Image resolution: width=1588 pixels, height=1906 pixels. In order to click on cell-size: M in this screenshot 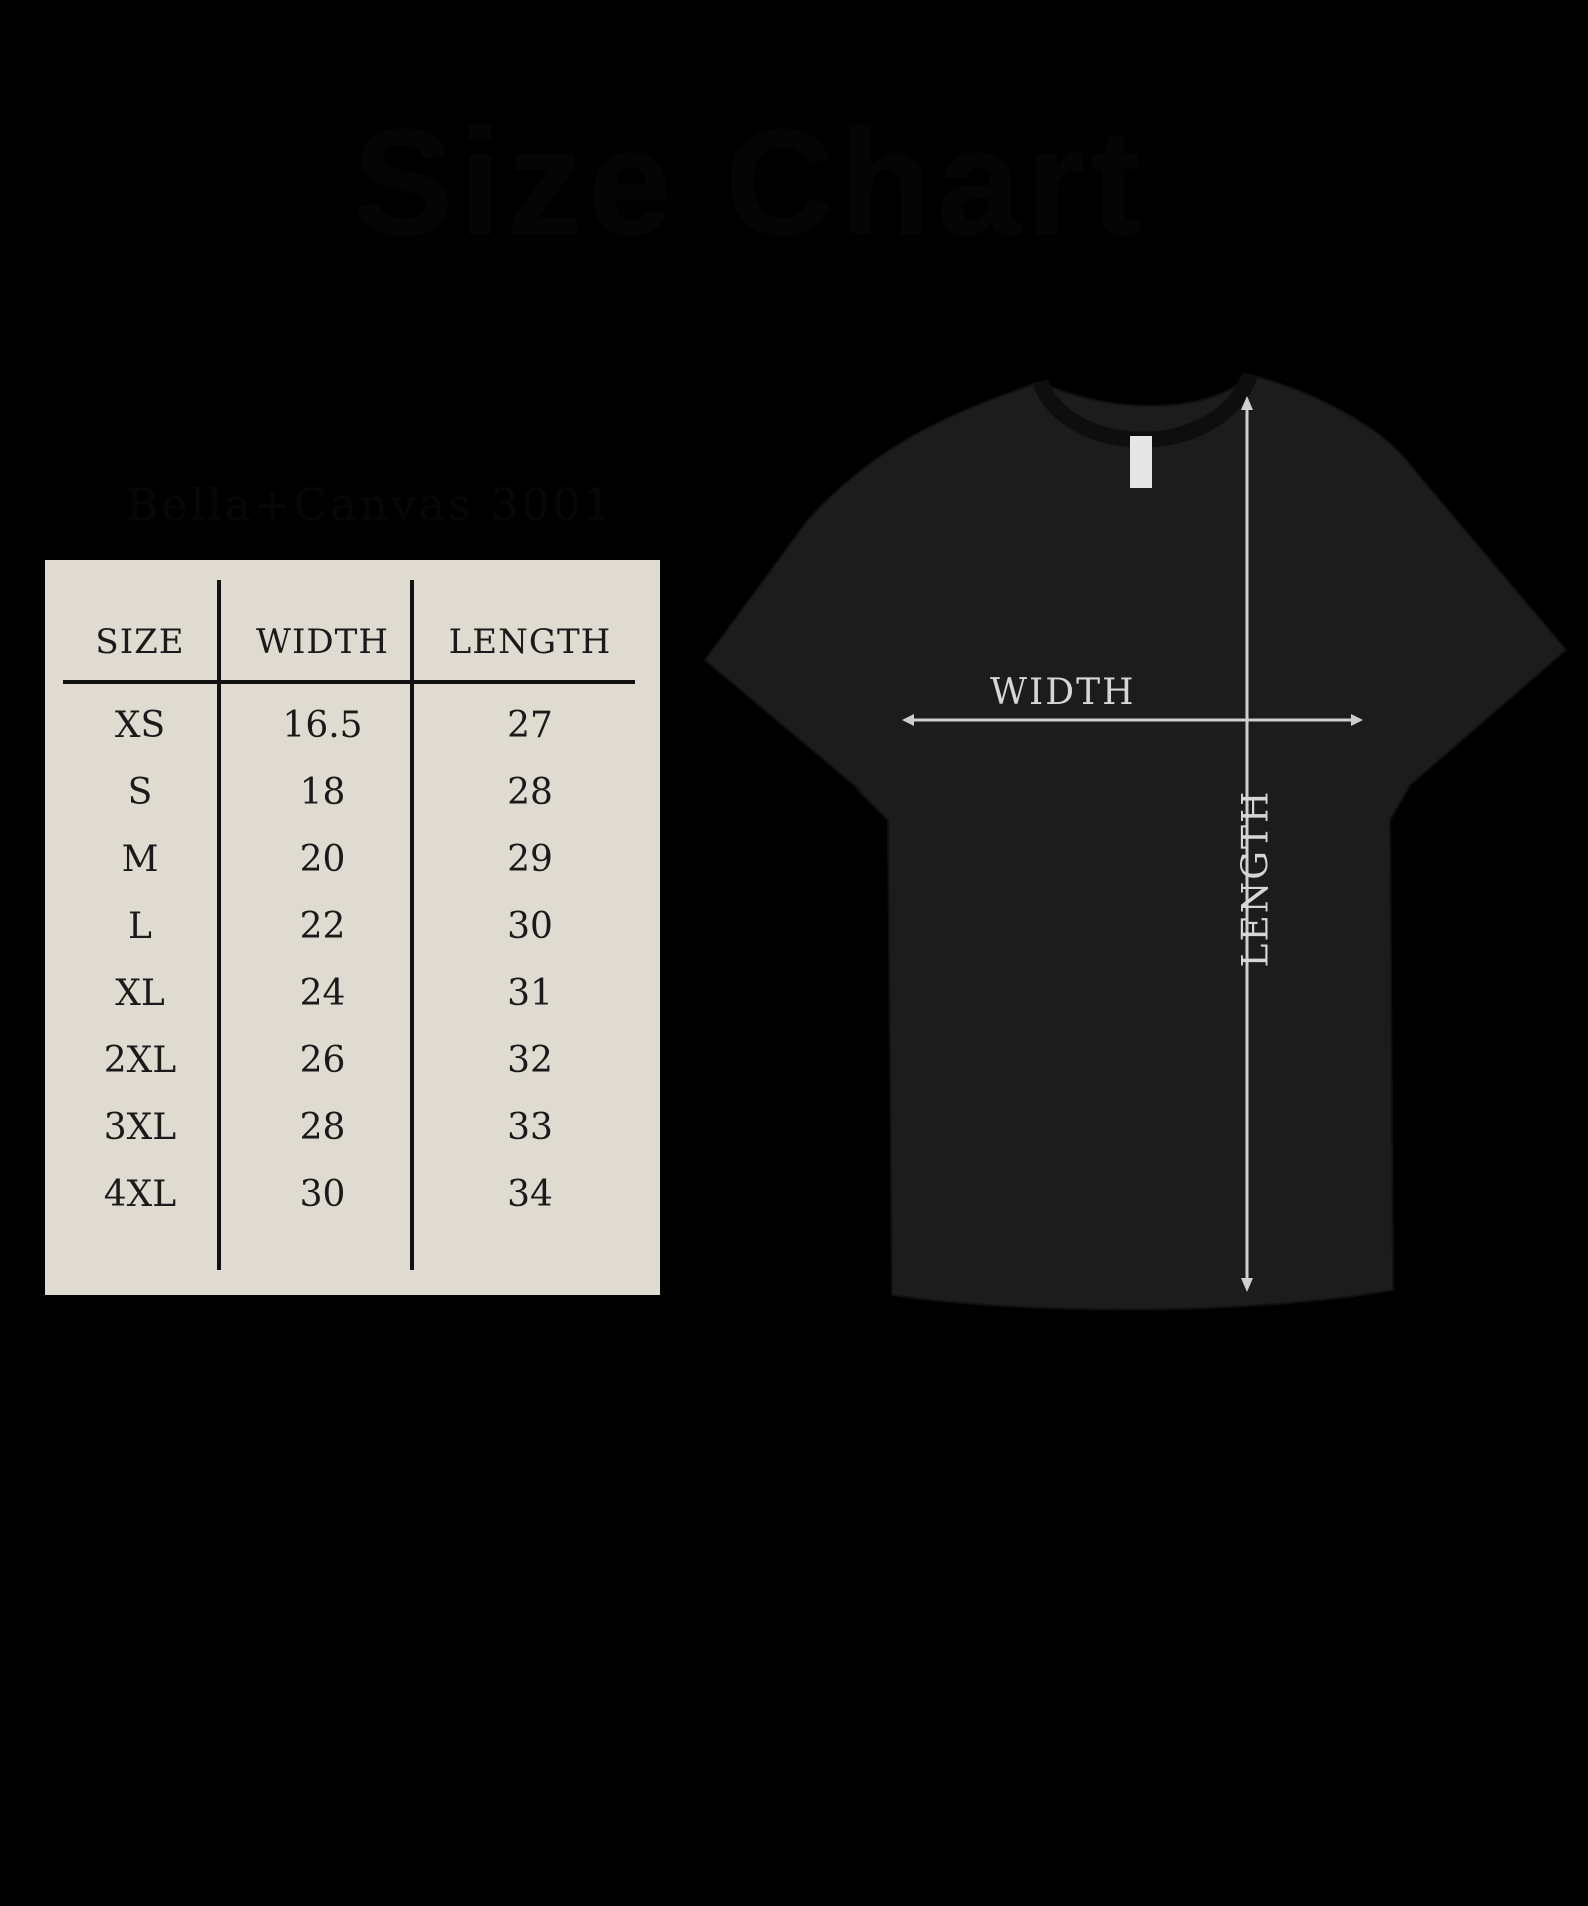, I will do `click(140, 859)`.